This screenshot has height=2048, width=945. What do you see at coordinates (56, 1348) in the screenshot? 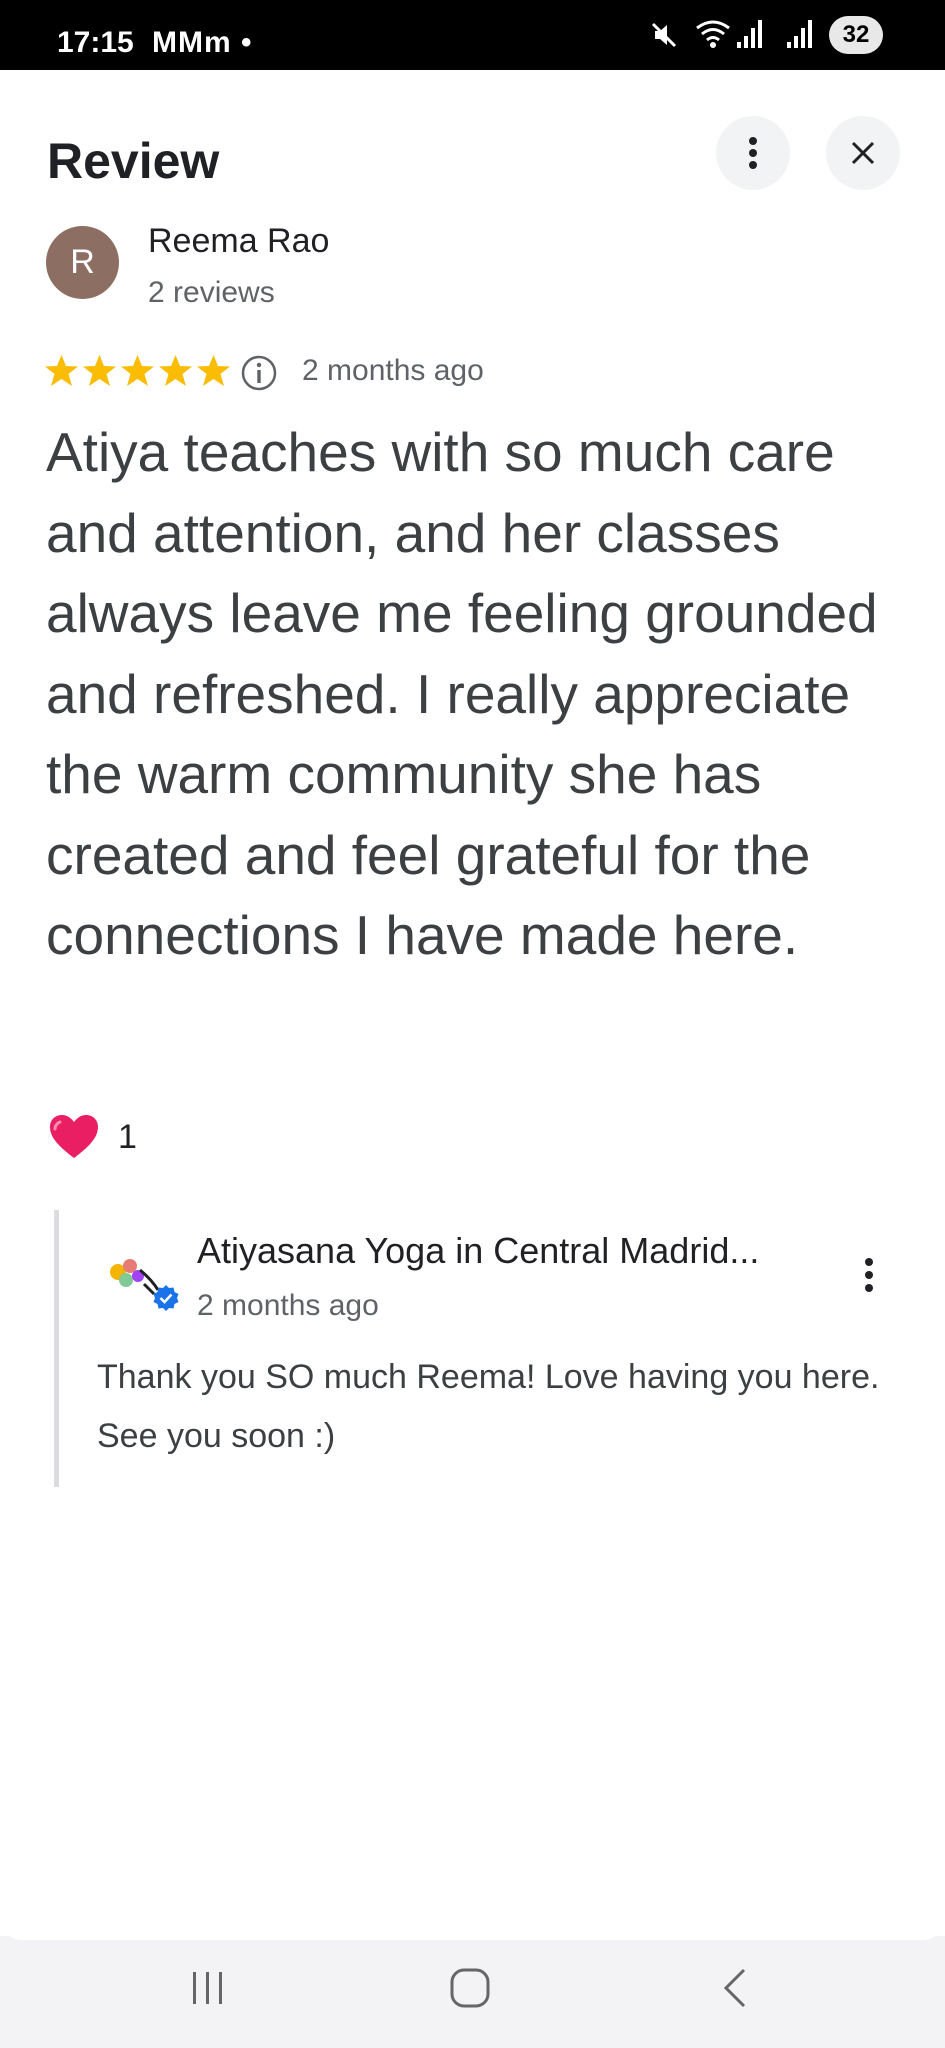
I see `reply-divider` at bounding box center [56, 1348].